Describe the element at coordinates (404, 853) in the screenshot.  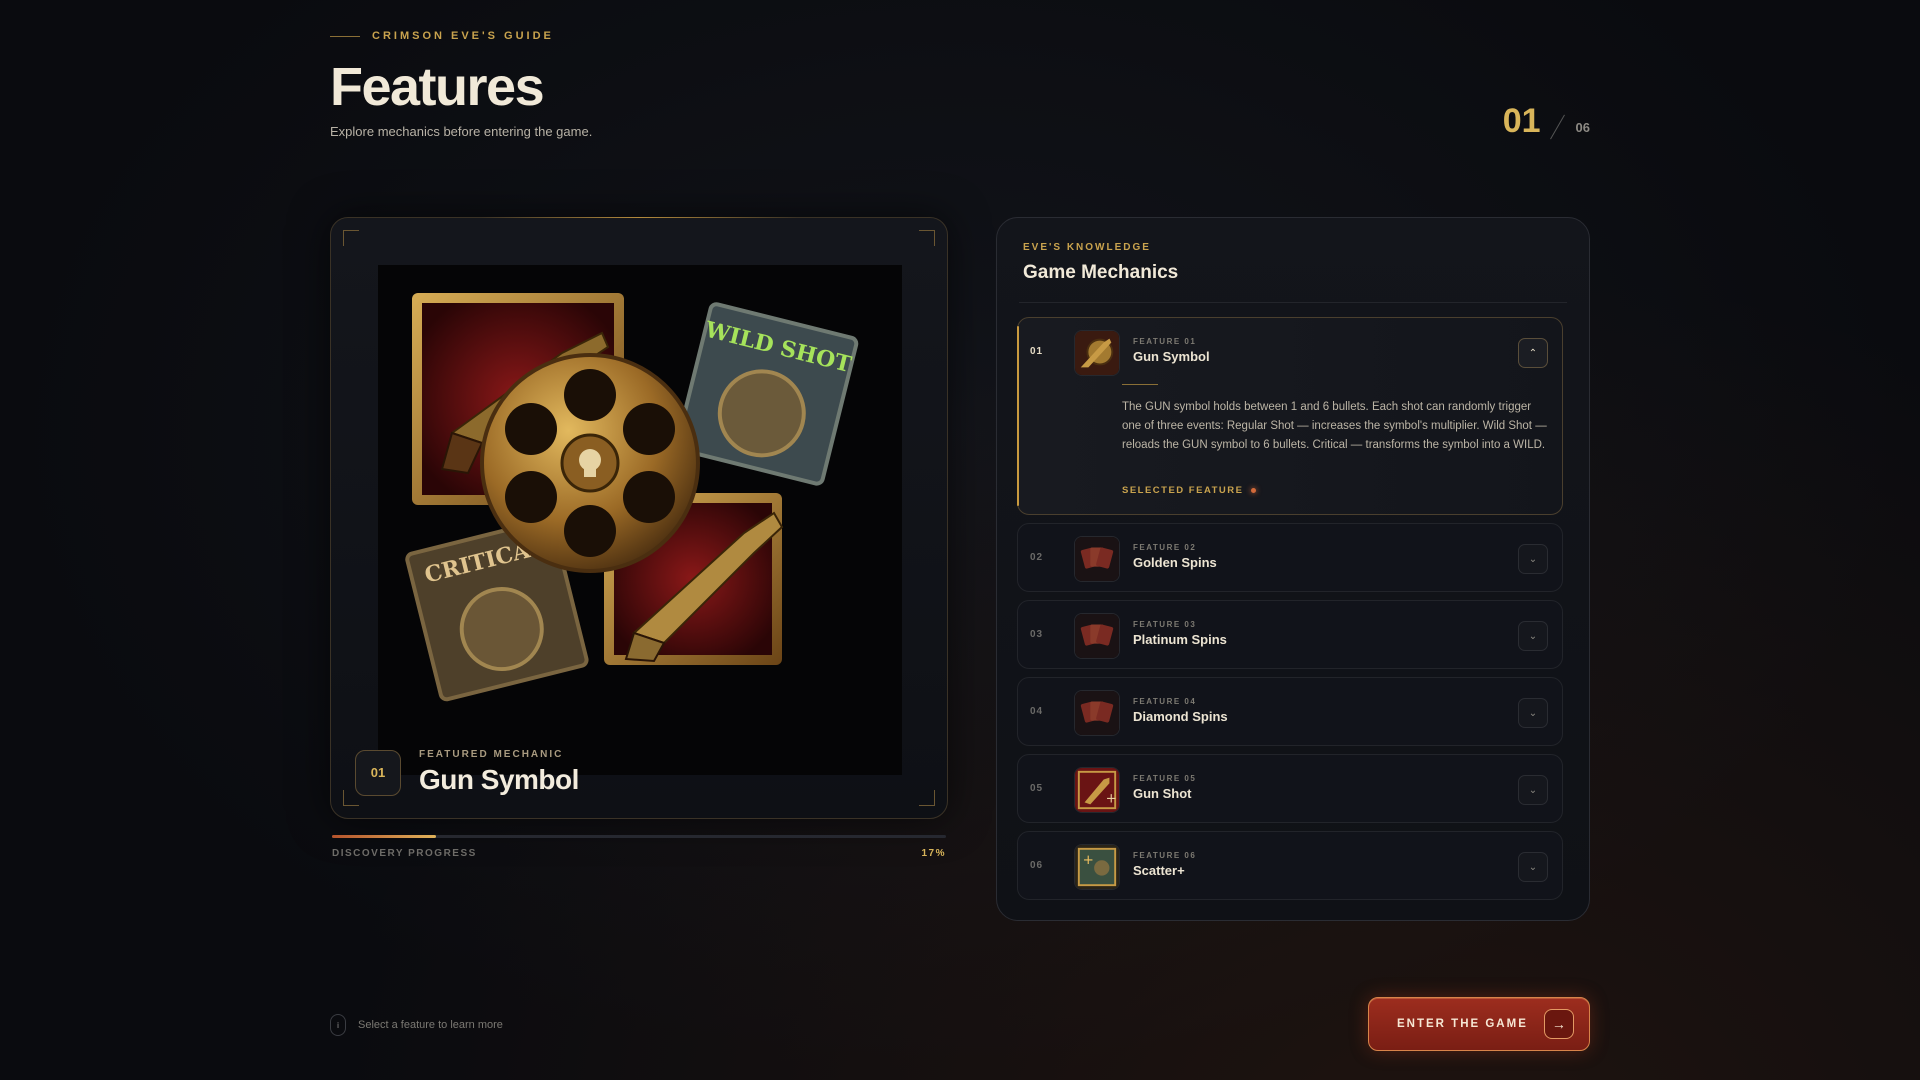
I see `progress-label: DISCOVERY PROGRESS` at that location.